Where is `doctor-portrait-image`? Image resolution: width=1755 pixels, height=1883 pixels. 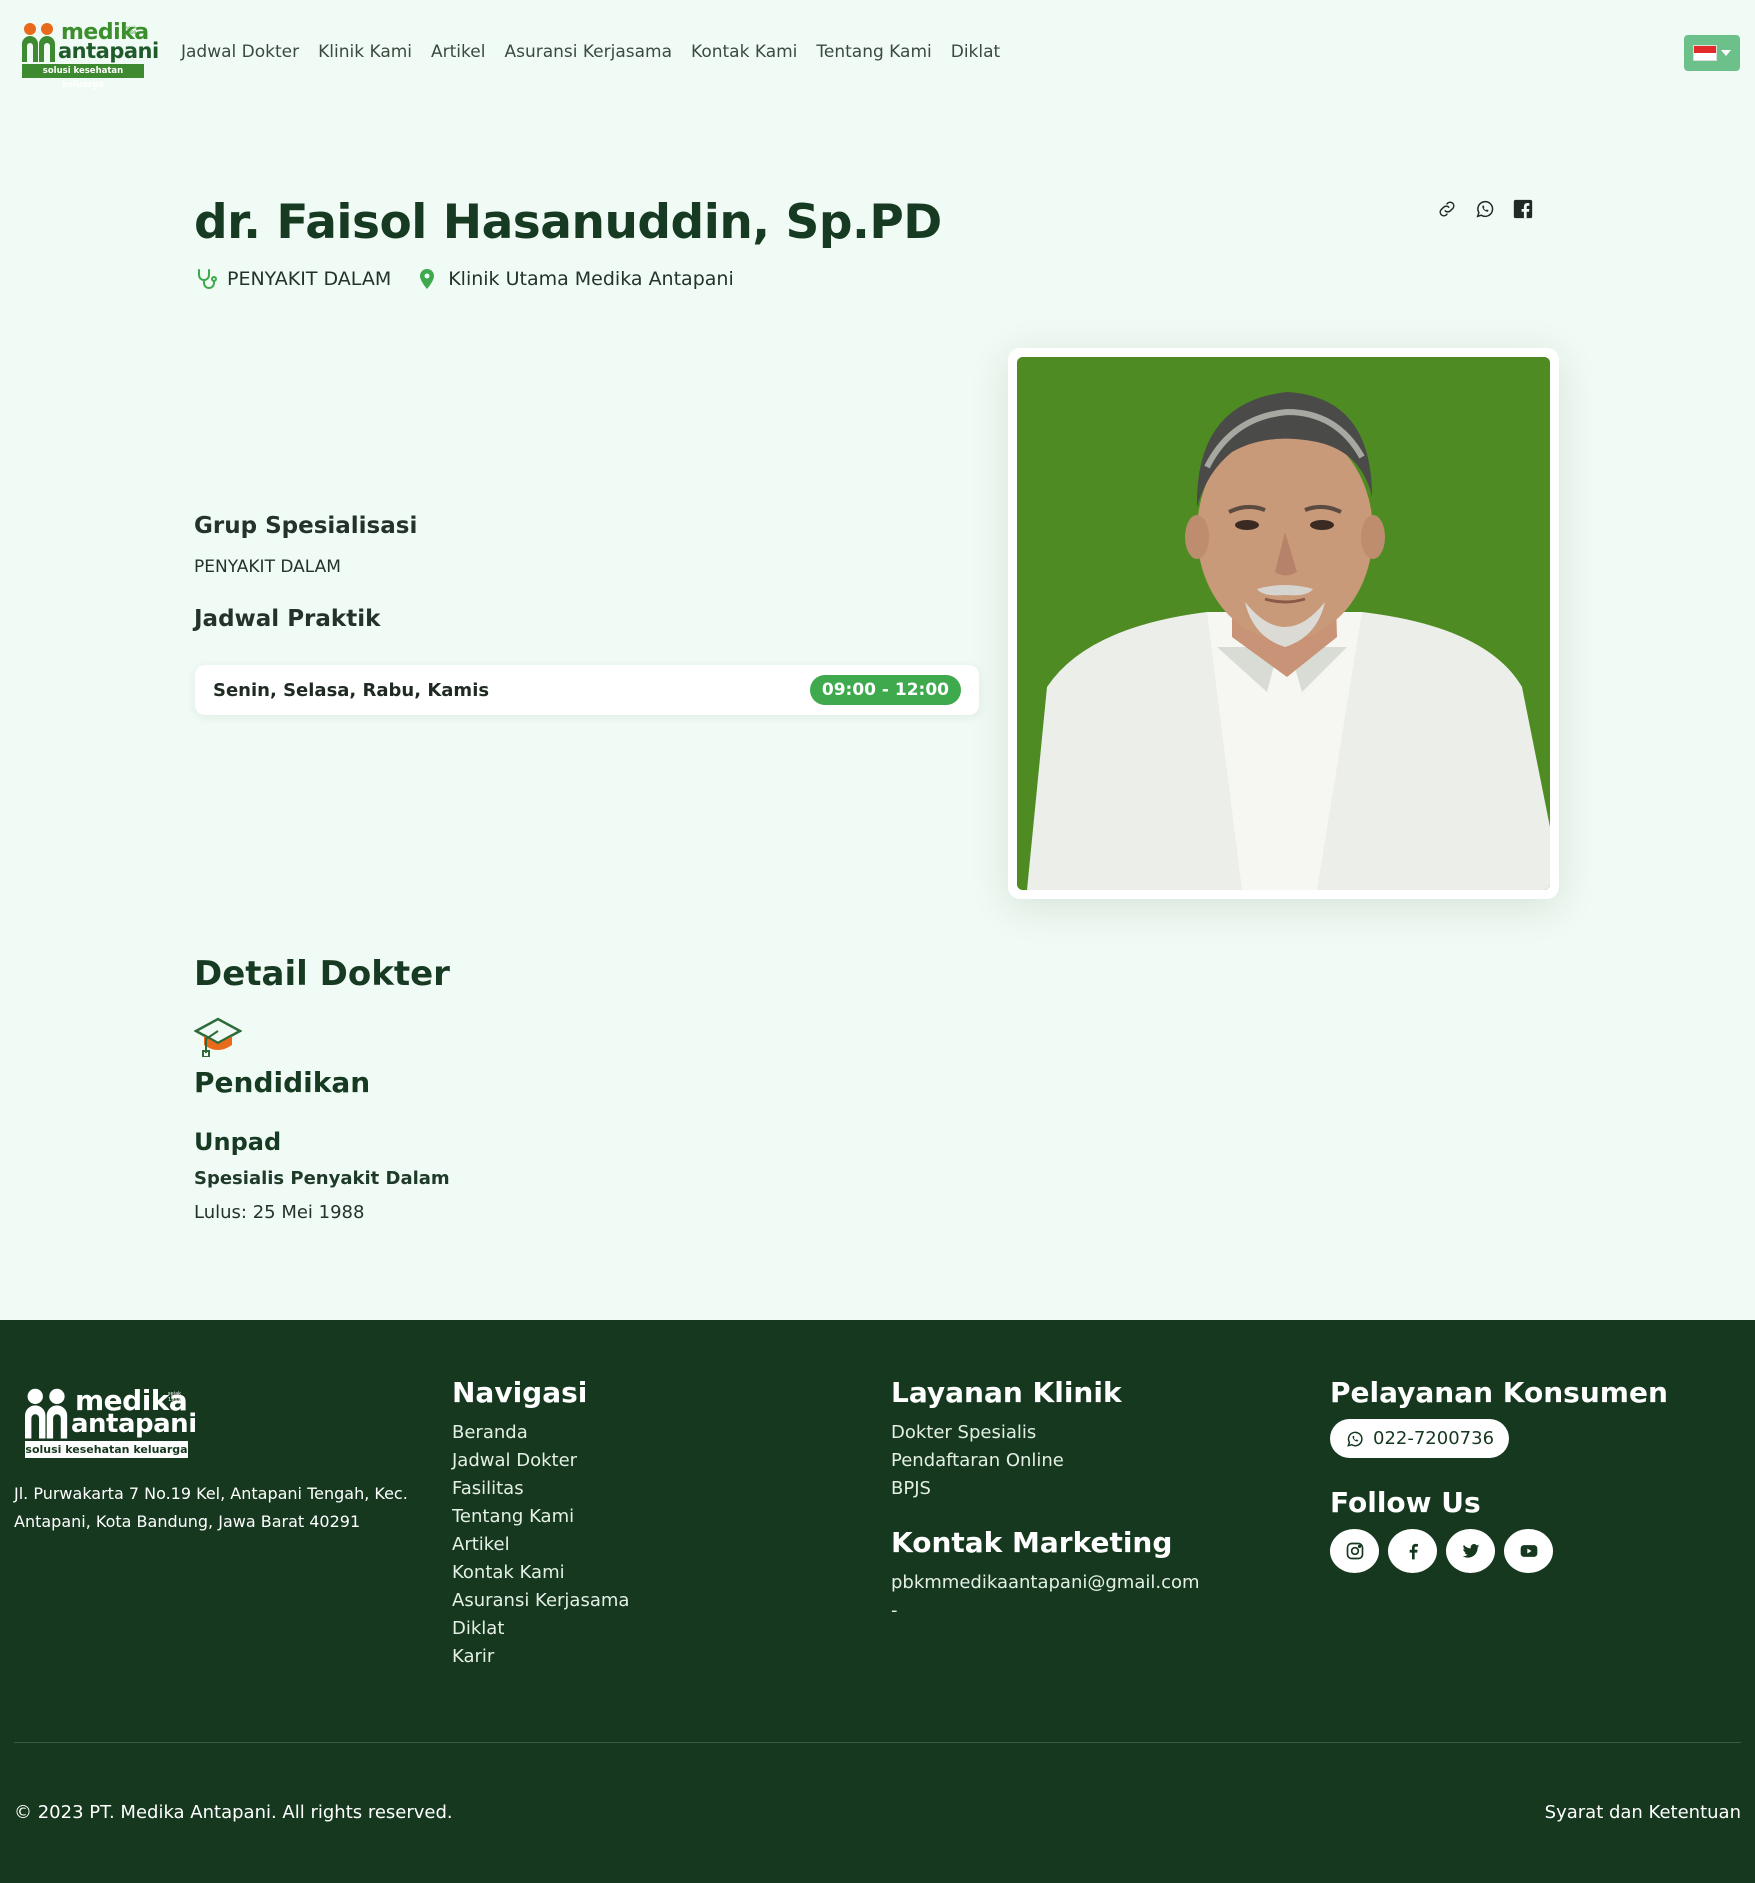
doctor-portrait-image is located at coordinates (1283, 623).